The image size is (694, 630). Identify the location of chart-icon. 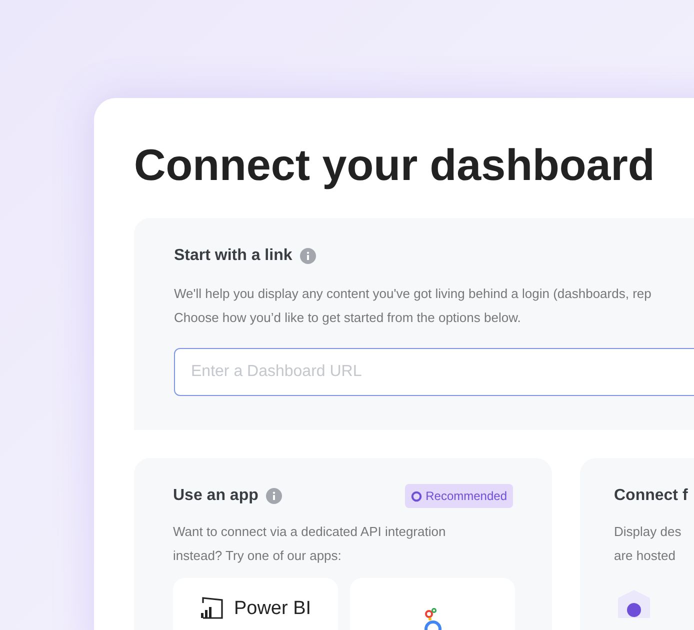
(213, 608).